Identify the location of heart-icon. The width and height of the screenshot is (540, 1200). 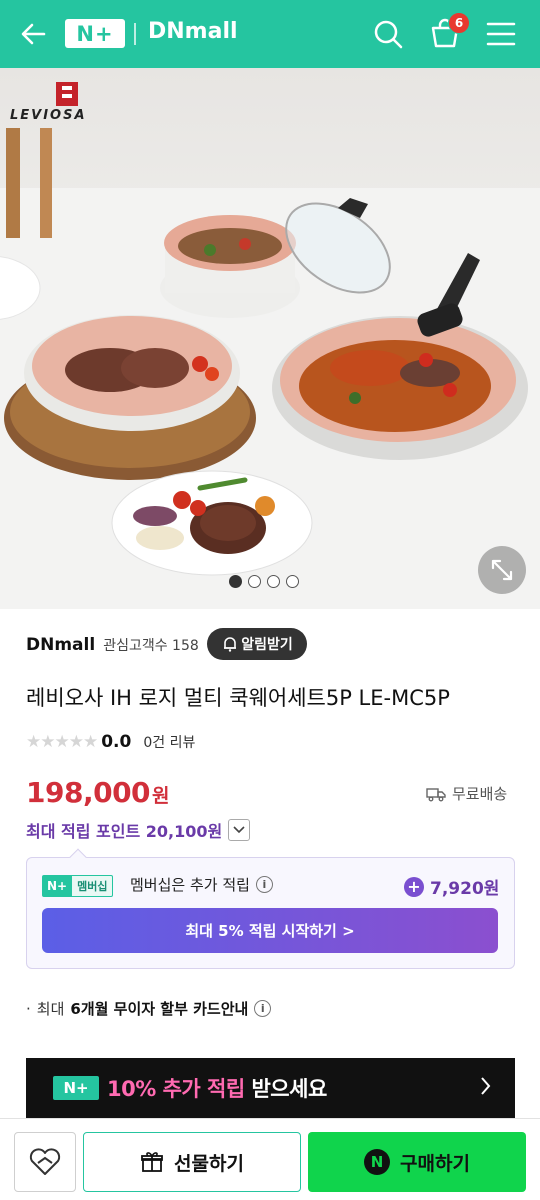
(45, 1161).